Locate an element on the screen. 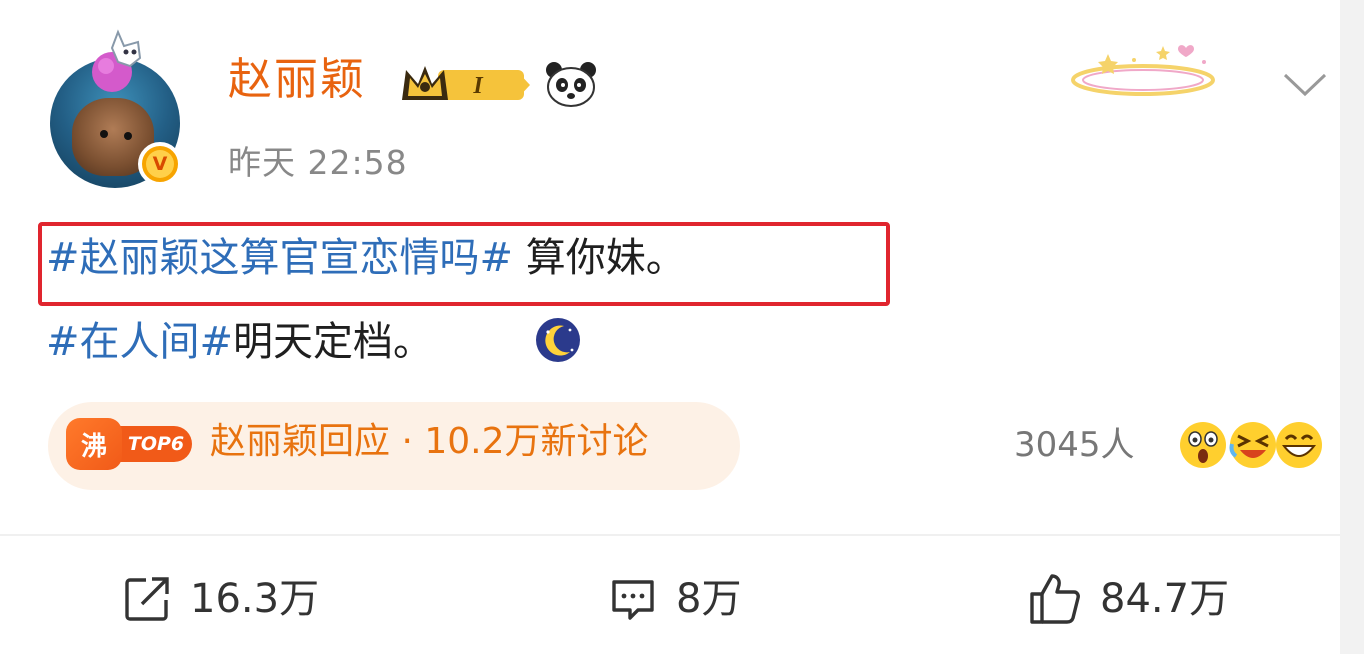  post-text: 明天定档。 is located at coordinates (333, 342).